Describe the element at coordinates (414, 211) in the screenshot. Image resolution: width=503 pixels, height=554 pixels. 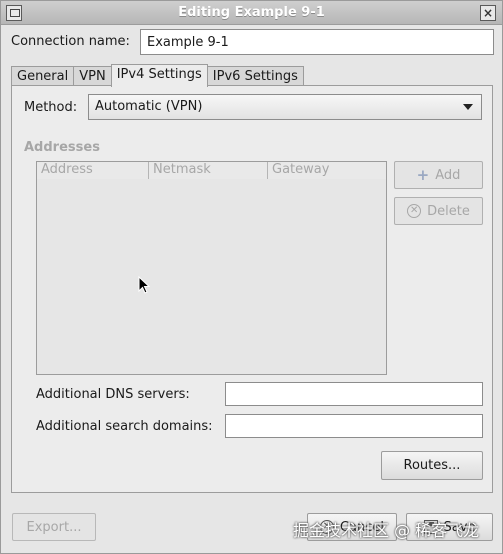
I see `delete-icon: ✕` at that location.